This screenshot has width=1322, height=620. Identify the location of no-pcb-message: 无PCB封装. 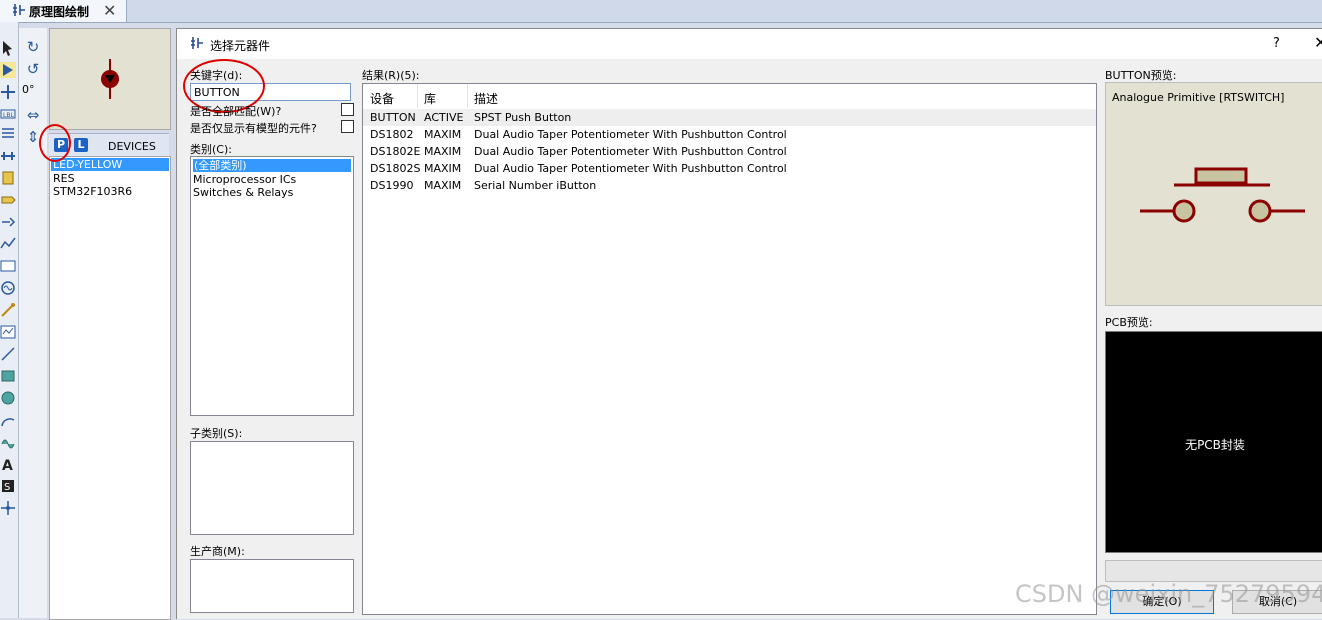
(1215, 445).